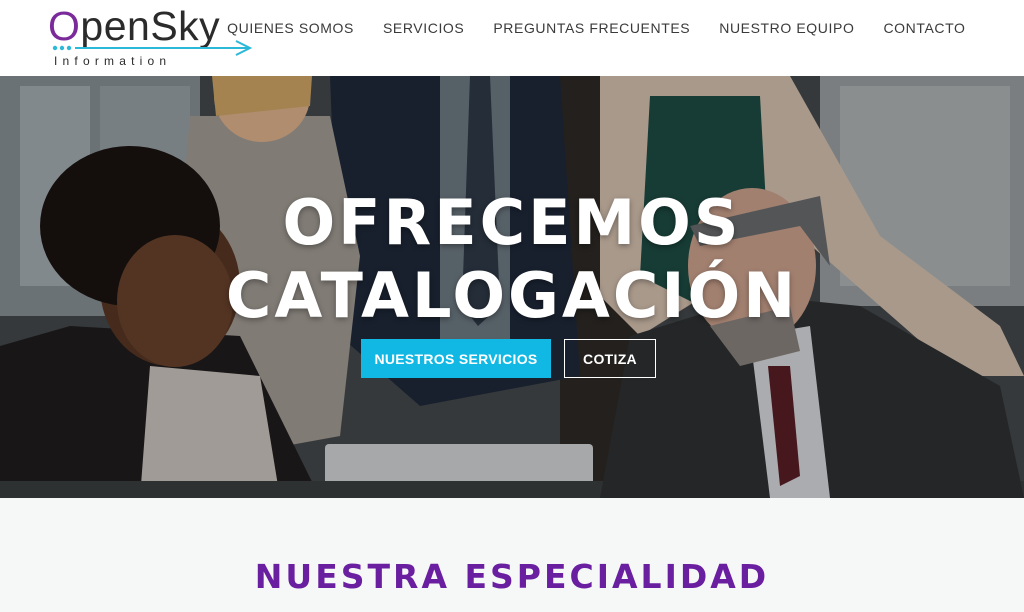  What do you see at coordinates (512, 576) in the screenshot?
I see `section-title: NUESTRA ESPECIALIDAD` at bounding box center [512, 576].